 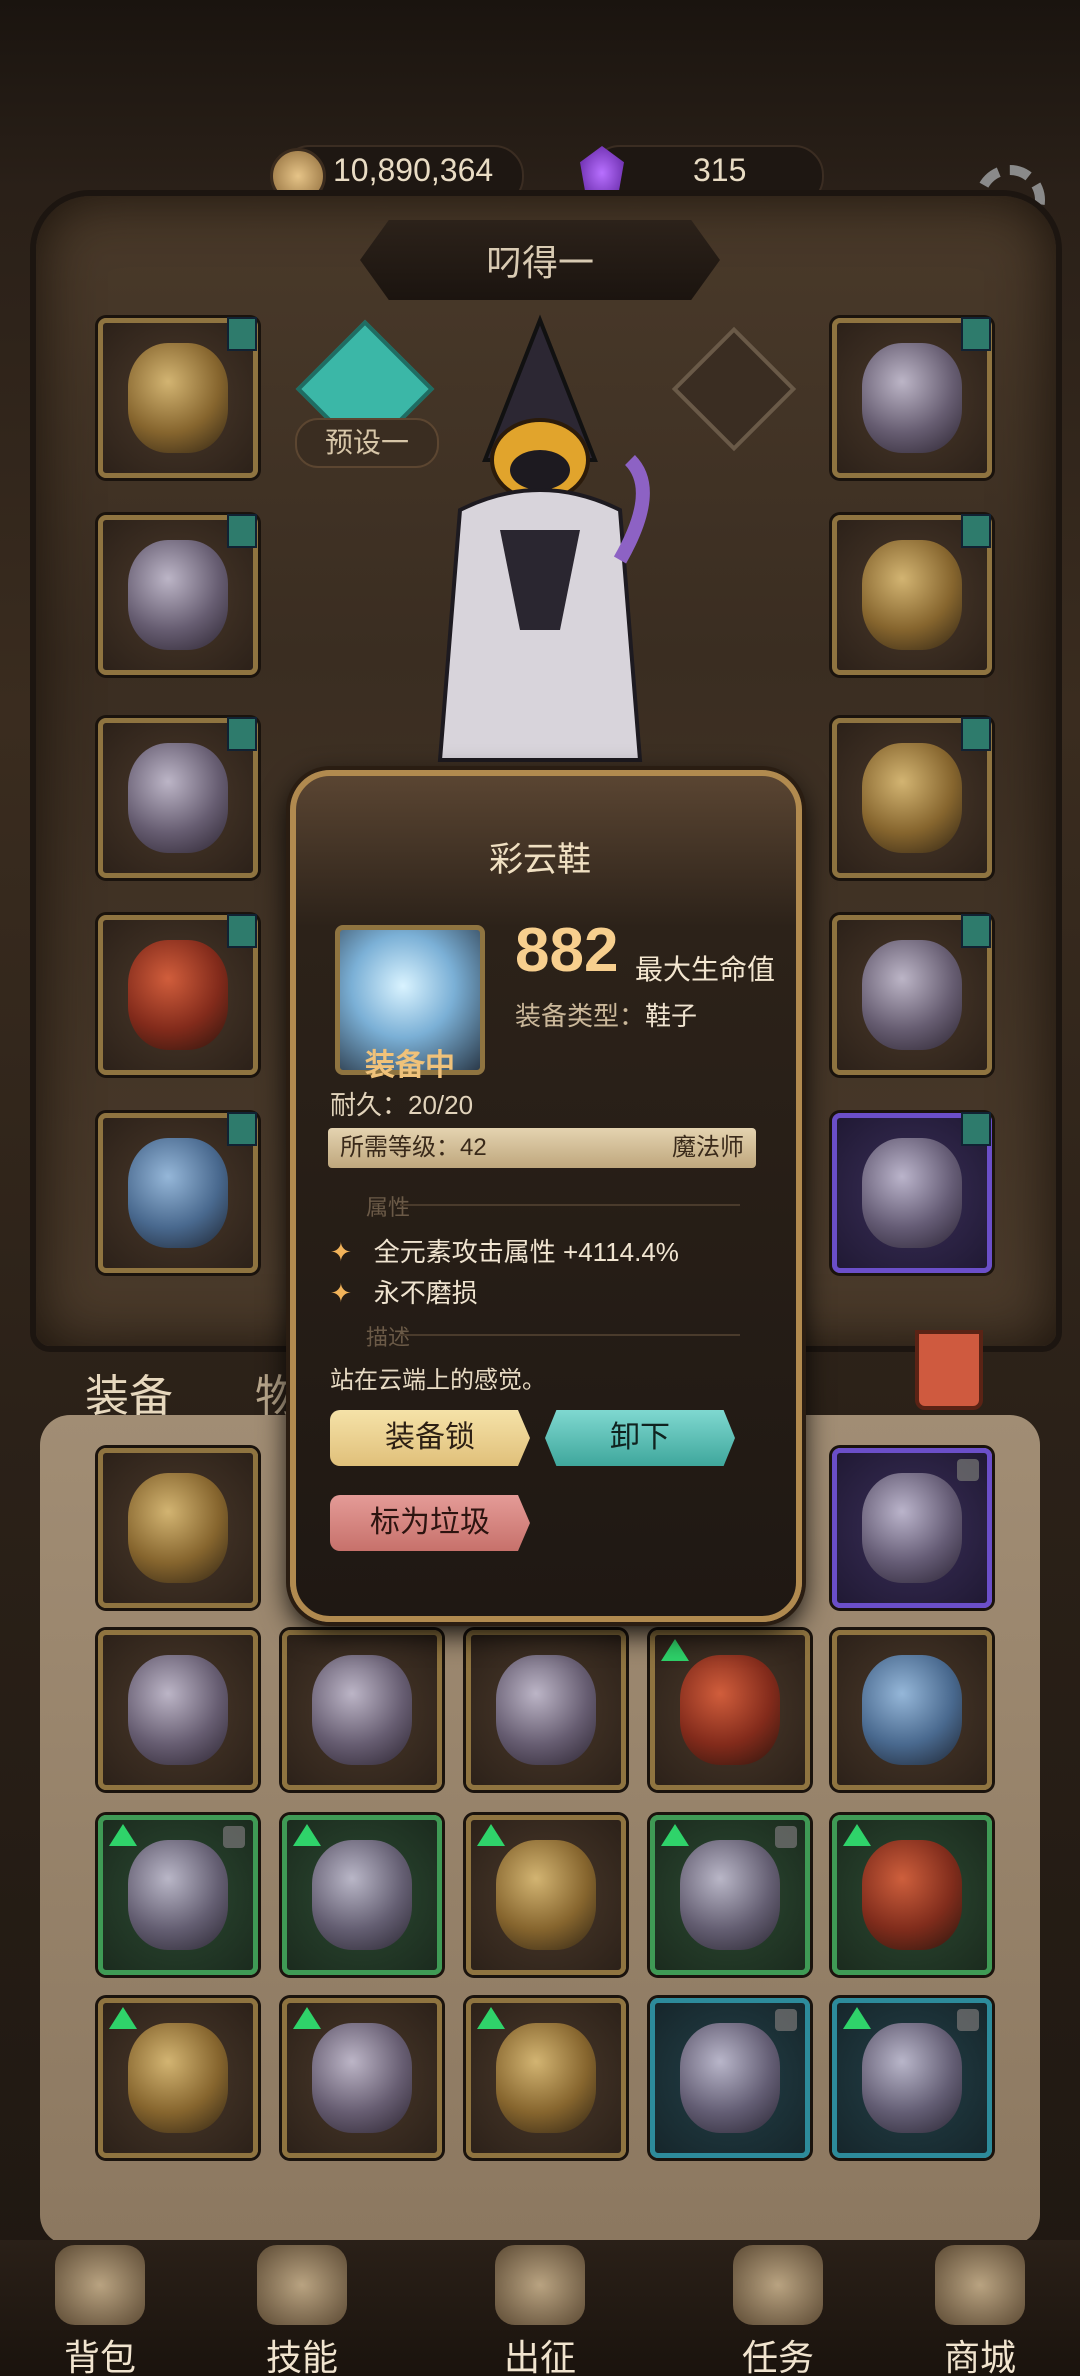 What do you see at coordinates (778, 2285) in the screenshot?
I see `scroll-icon` at bounding box center [778, 2285].